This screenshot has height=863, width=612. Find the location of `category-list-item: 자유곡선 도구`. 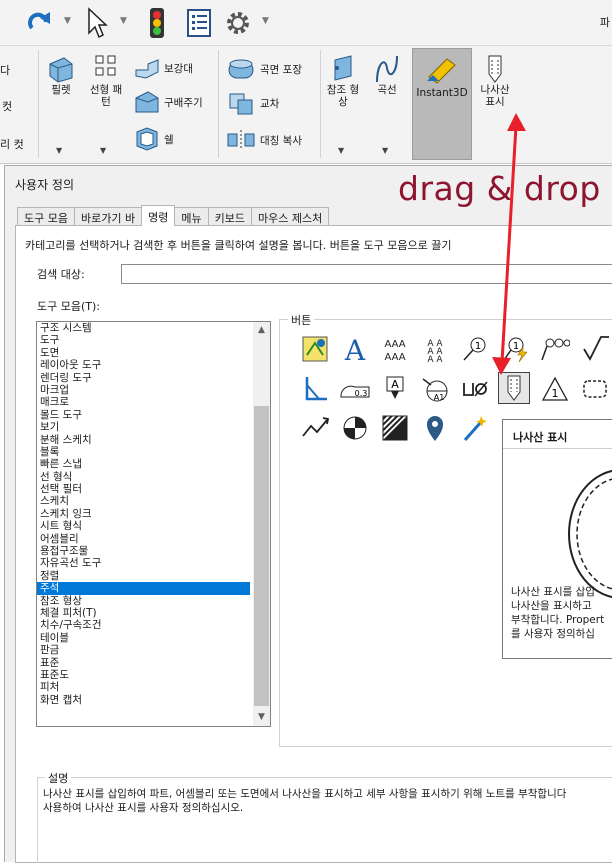

category-list-item: 자유곡선 도구 is located at coordinates (143, 563).